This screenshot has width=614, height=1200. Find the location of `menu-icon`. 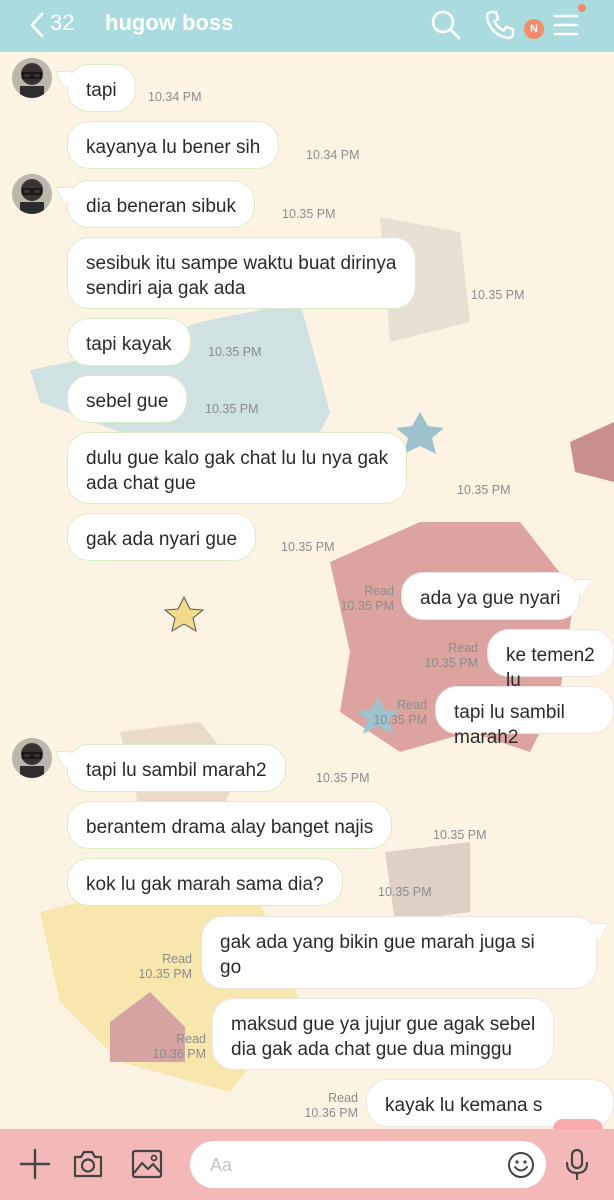

menu-icon is located at coordinates (568, 25).